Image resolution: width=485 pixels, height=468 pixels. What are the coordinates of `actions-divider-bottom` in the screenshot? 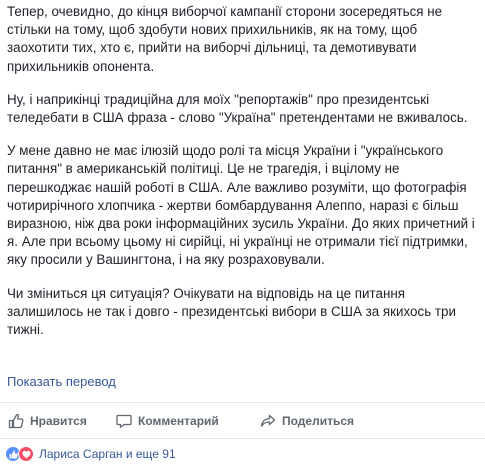 It's located at (242, 438).